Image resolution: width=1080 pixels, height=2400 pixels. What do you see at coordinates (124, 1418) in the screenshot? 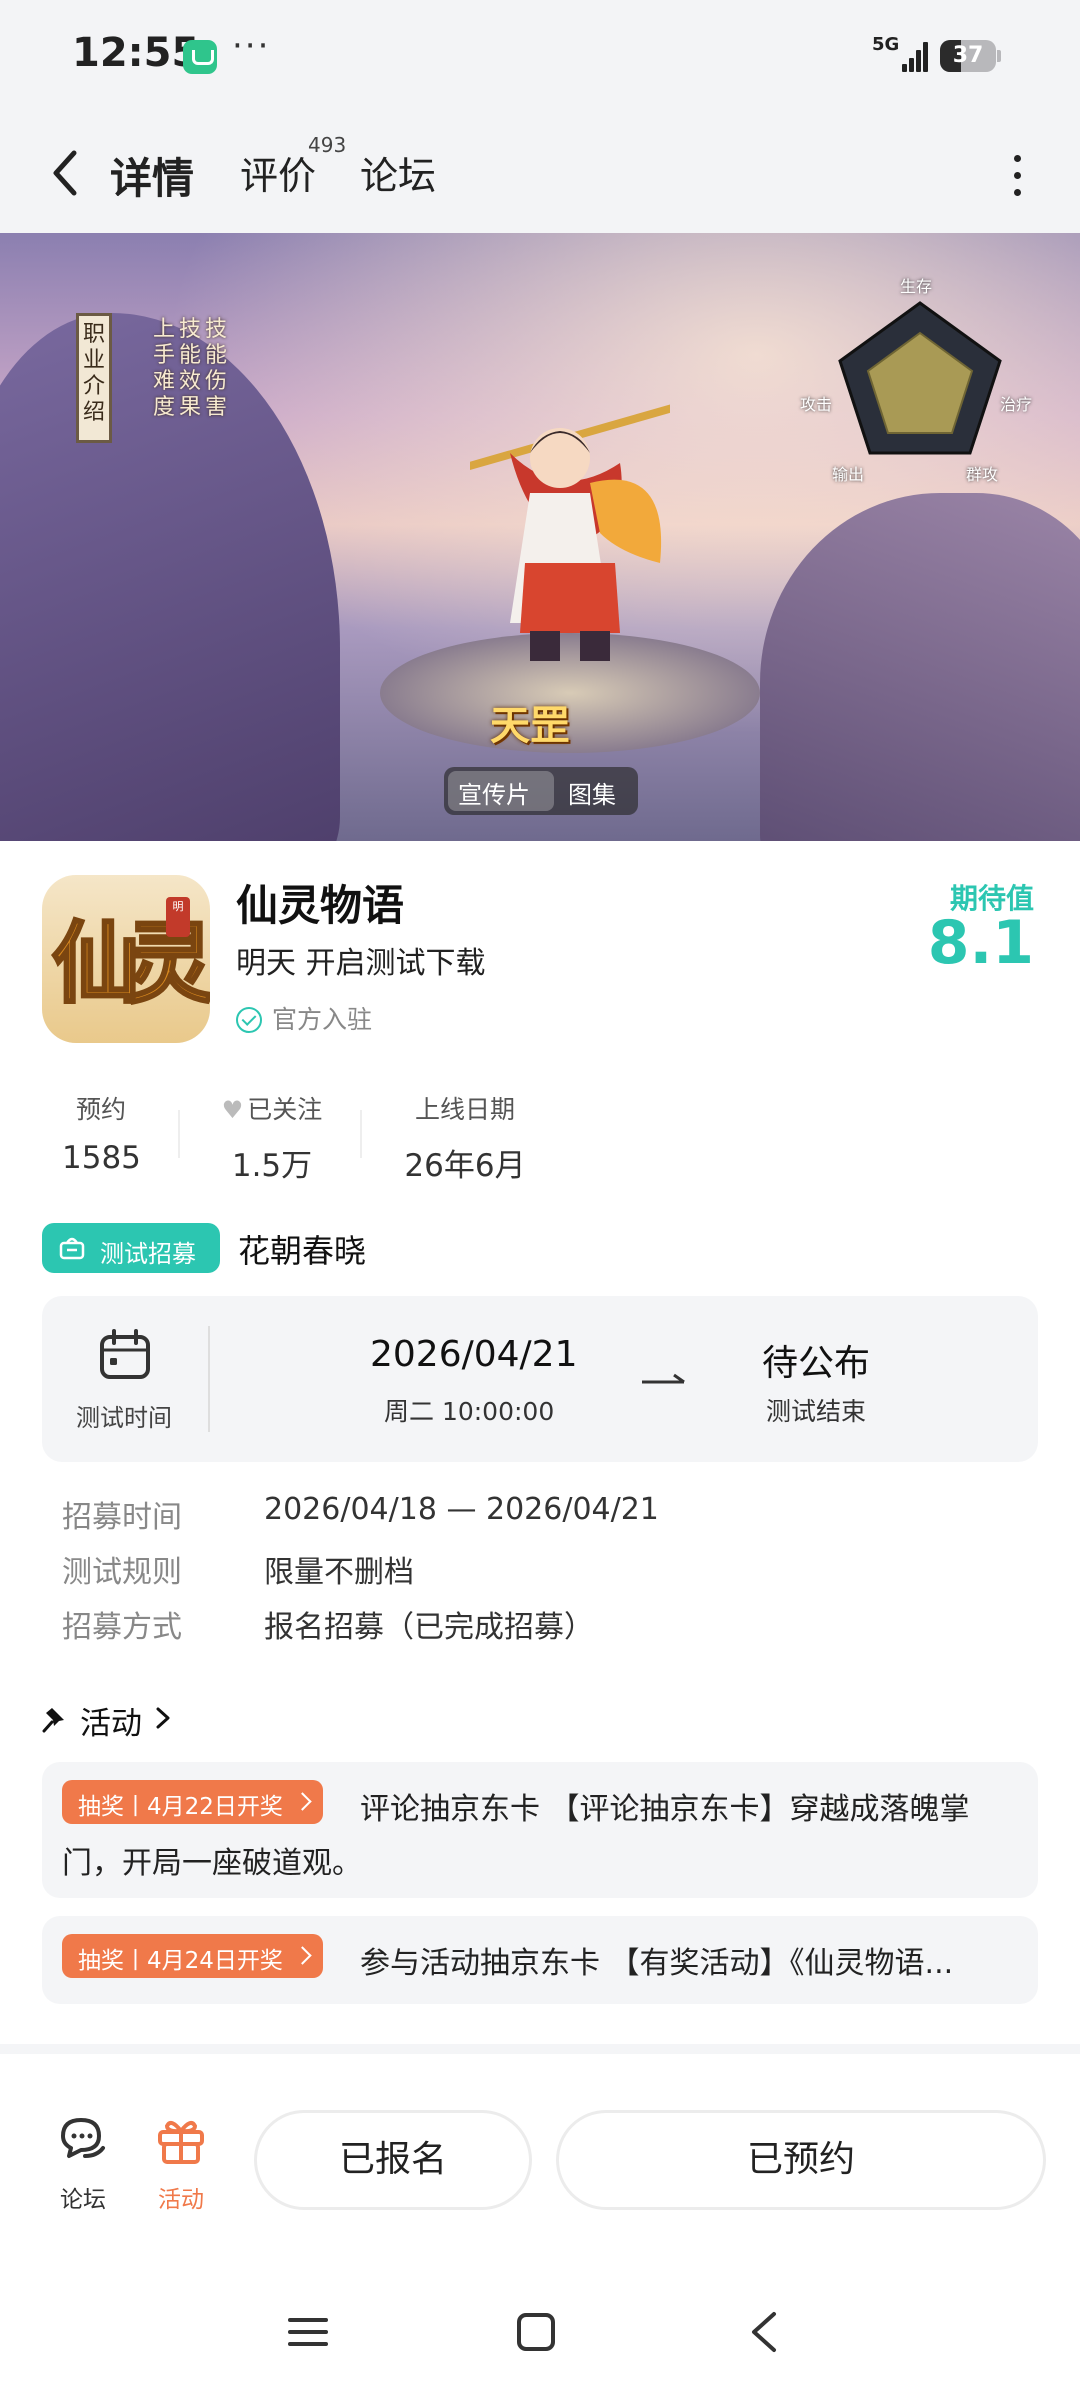
I see `test-time-label: 测试时间` at bounding box center [124, 1418].